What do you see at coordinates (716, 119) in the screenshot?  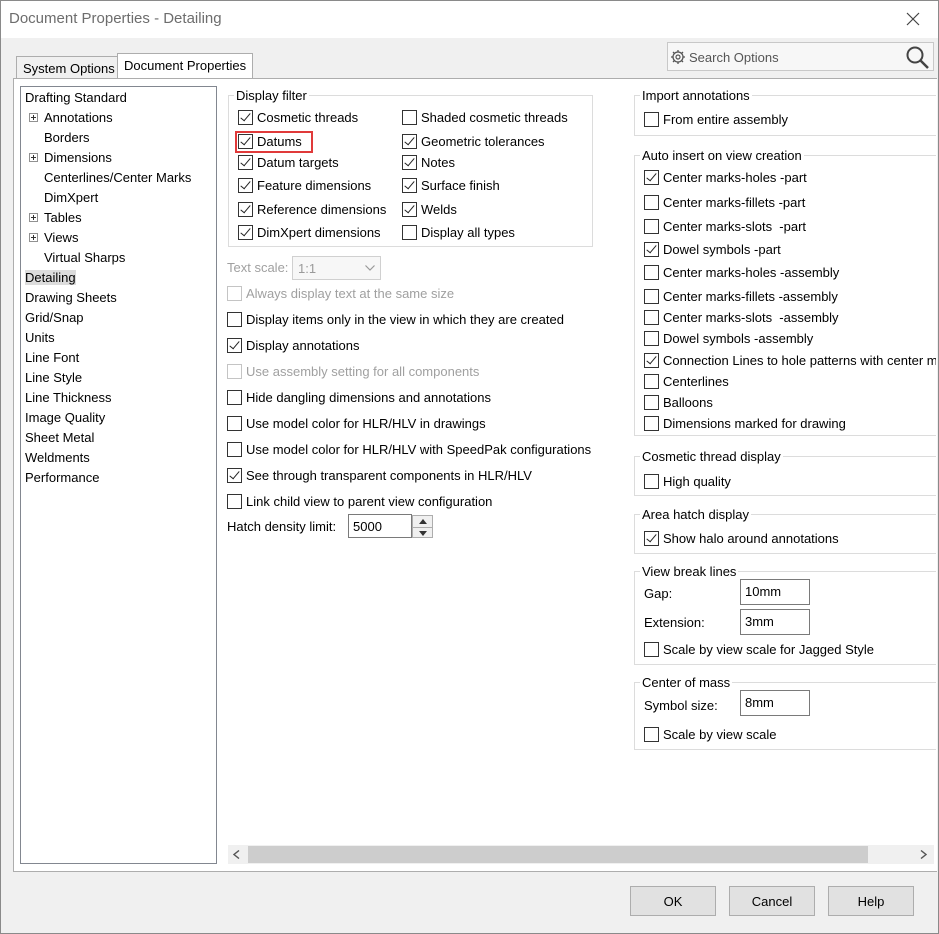 I see `checkbox-from-entire-assembly: From entire assembly` at bounding box center [716, 119].